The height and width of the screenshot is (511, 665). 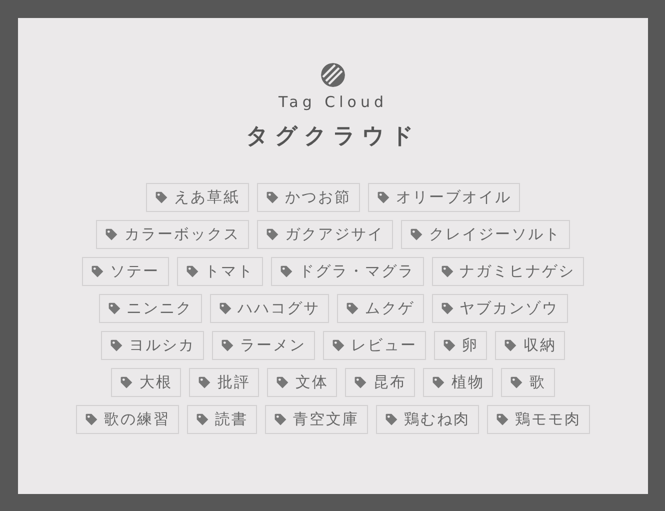 What do you see at coordinates (333, 137) in the screenshot?
I see `page-title: タグクラウド` at bounding box center [333, 137].